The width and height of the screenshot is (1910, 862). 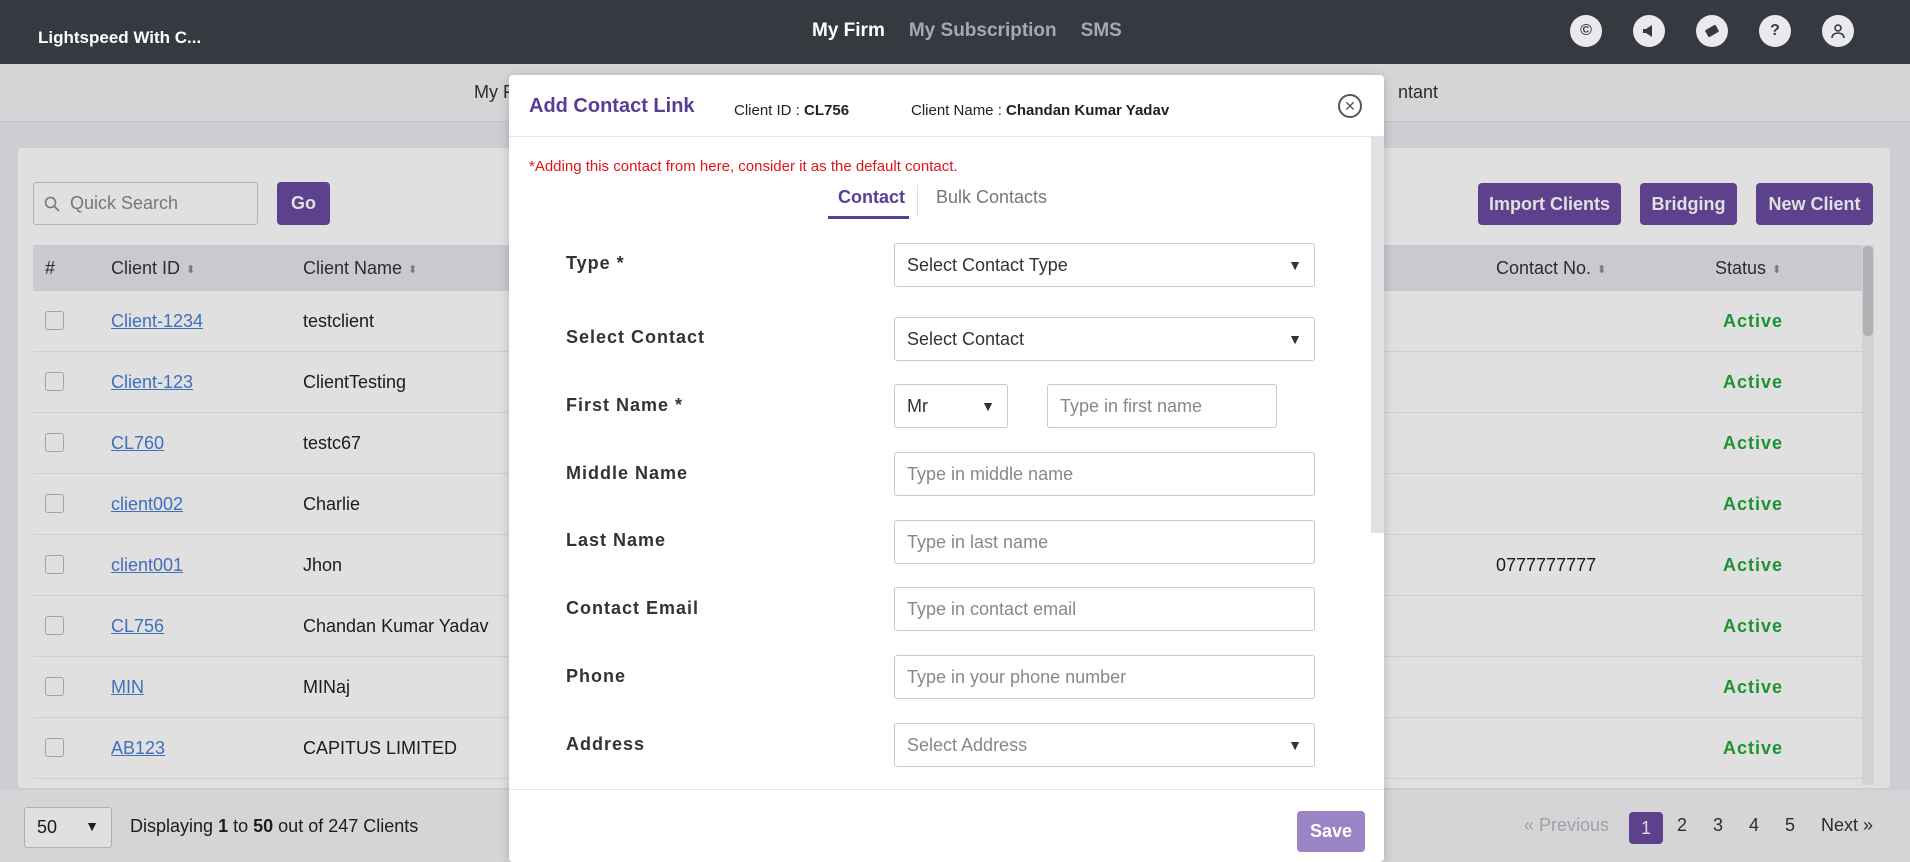 I want to click on select-contact-value: Select Contact, so click(x=966, y=338).